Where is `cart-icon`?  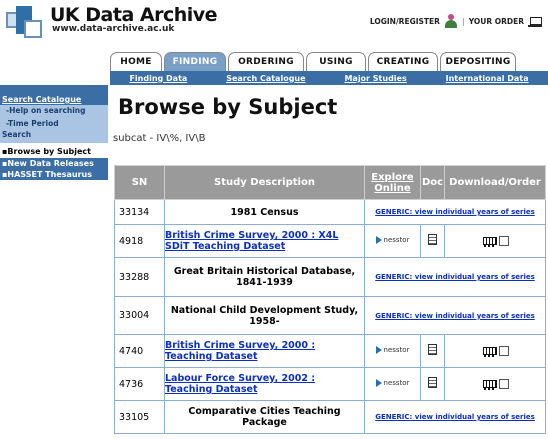
cart-icon is located at coordinates (535, 21).